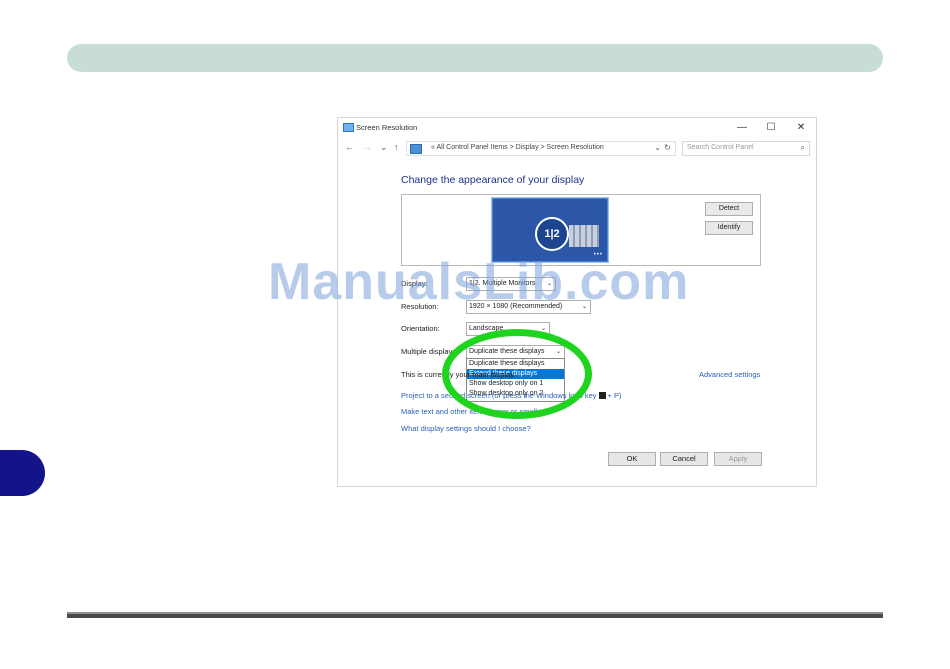  Describe the element at coordinates (771, 128) in the screenshot. I see `maximize-button: ☐` at that location.